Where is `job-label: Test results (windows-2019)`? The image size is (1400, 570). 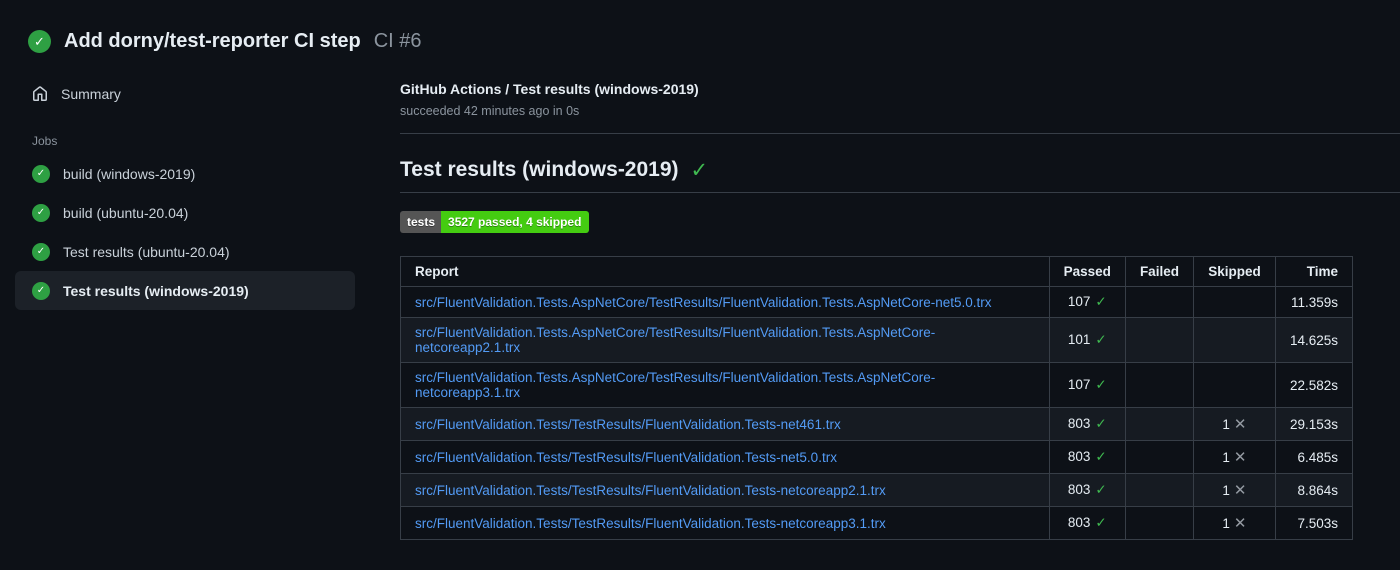 job-label: Test results (windows-2019) is located at coordinates (156, 290).